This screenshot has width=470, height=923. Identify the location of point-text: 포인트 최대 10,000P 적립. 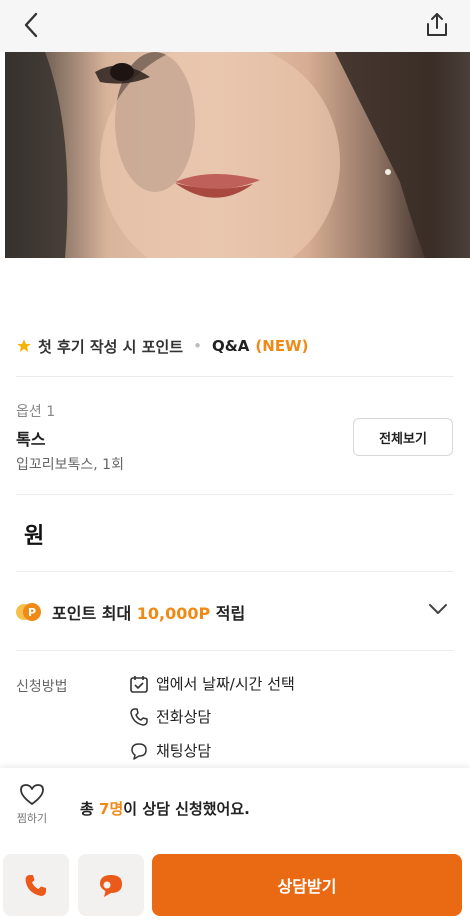
(148, 612).